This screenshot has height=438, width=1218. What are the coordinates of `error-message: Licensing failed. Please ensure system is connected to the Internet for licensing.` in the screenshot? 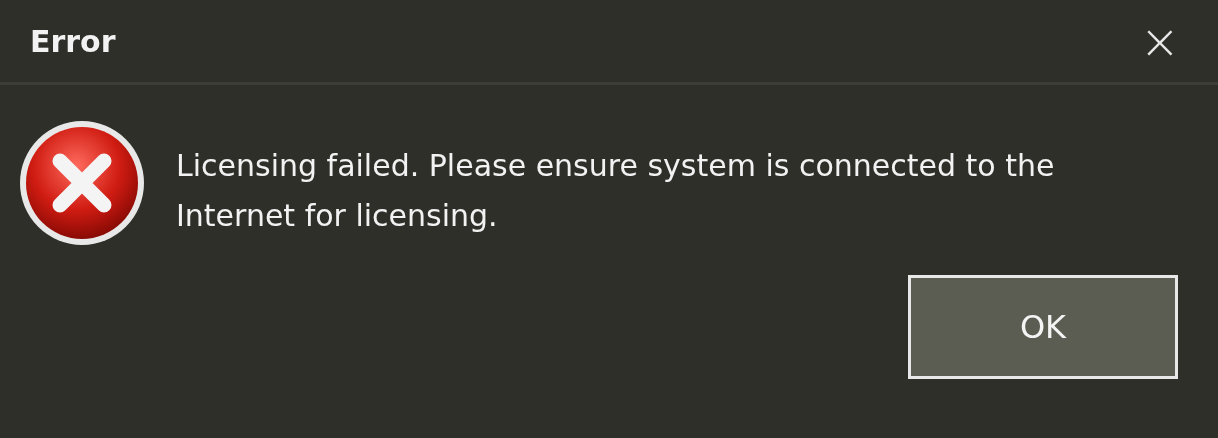 It's located at (616, 191).